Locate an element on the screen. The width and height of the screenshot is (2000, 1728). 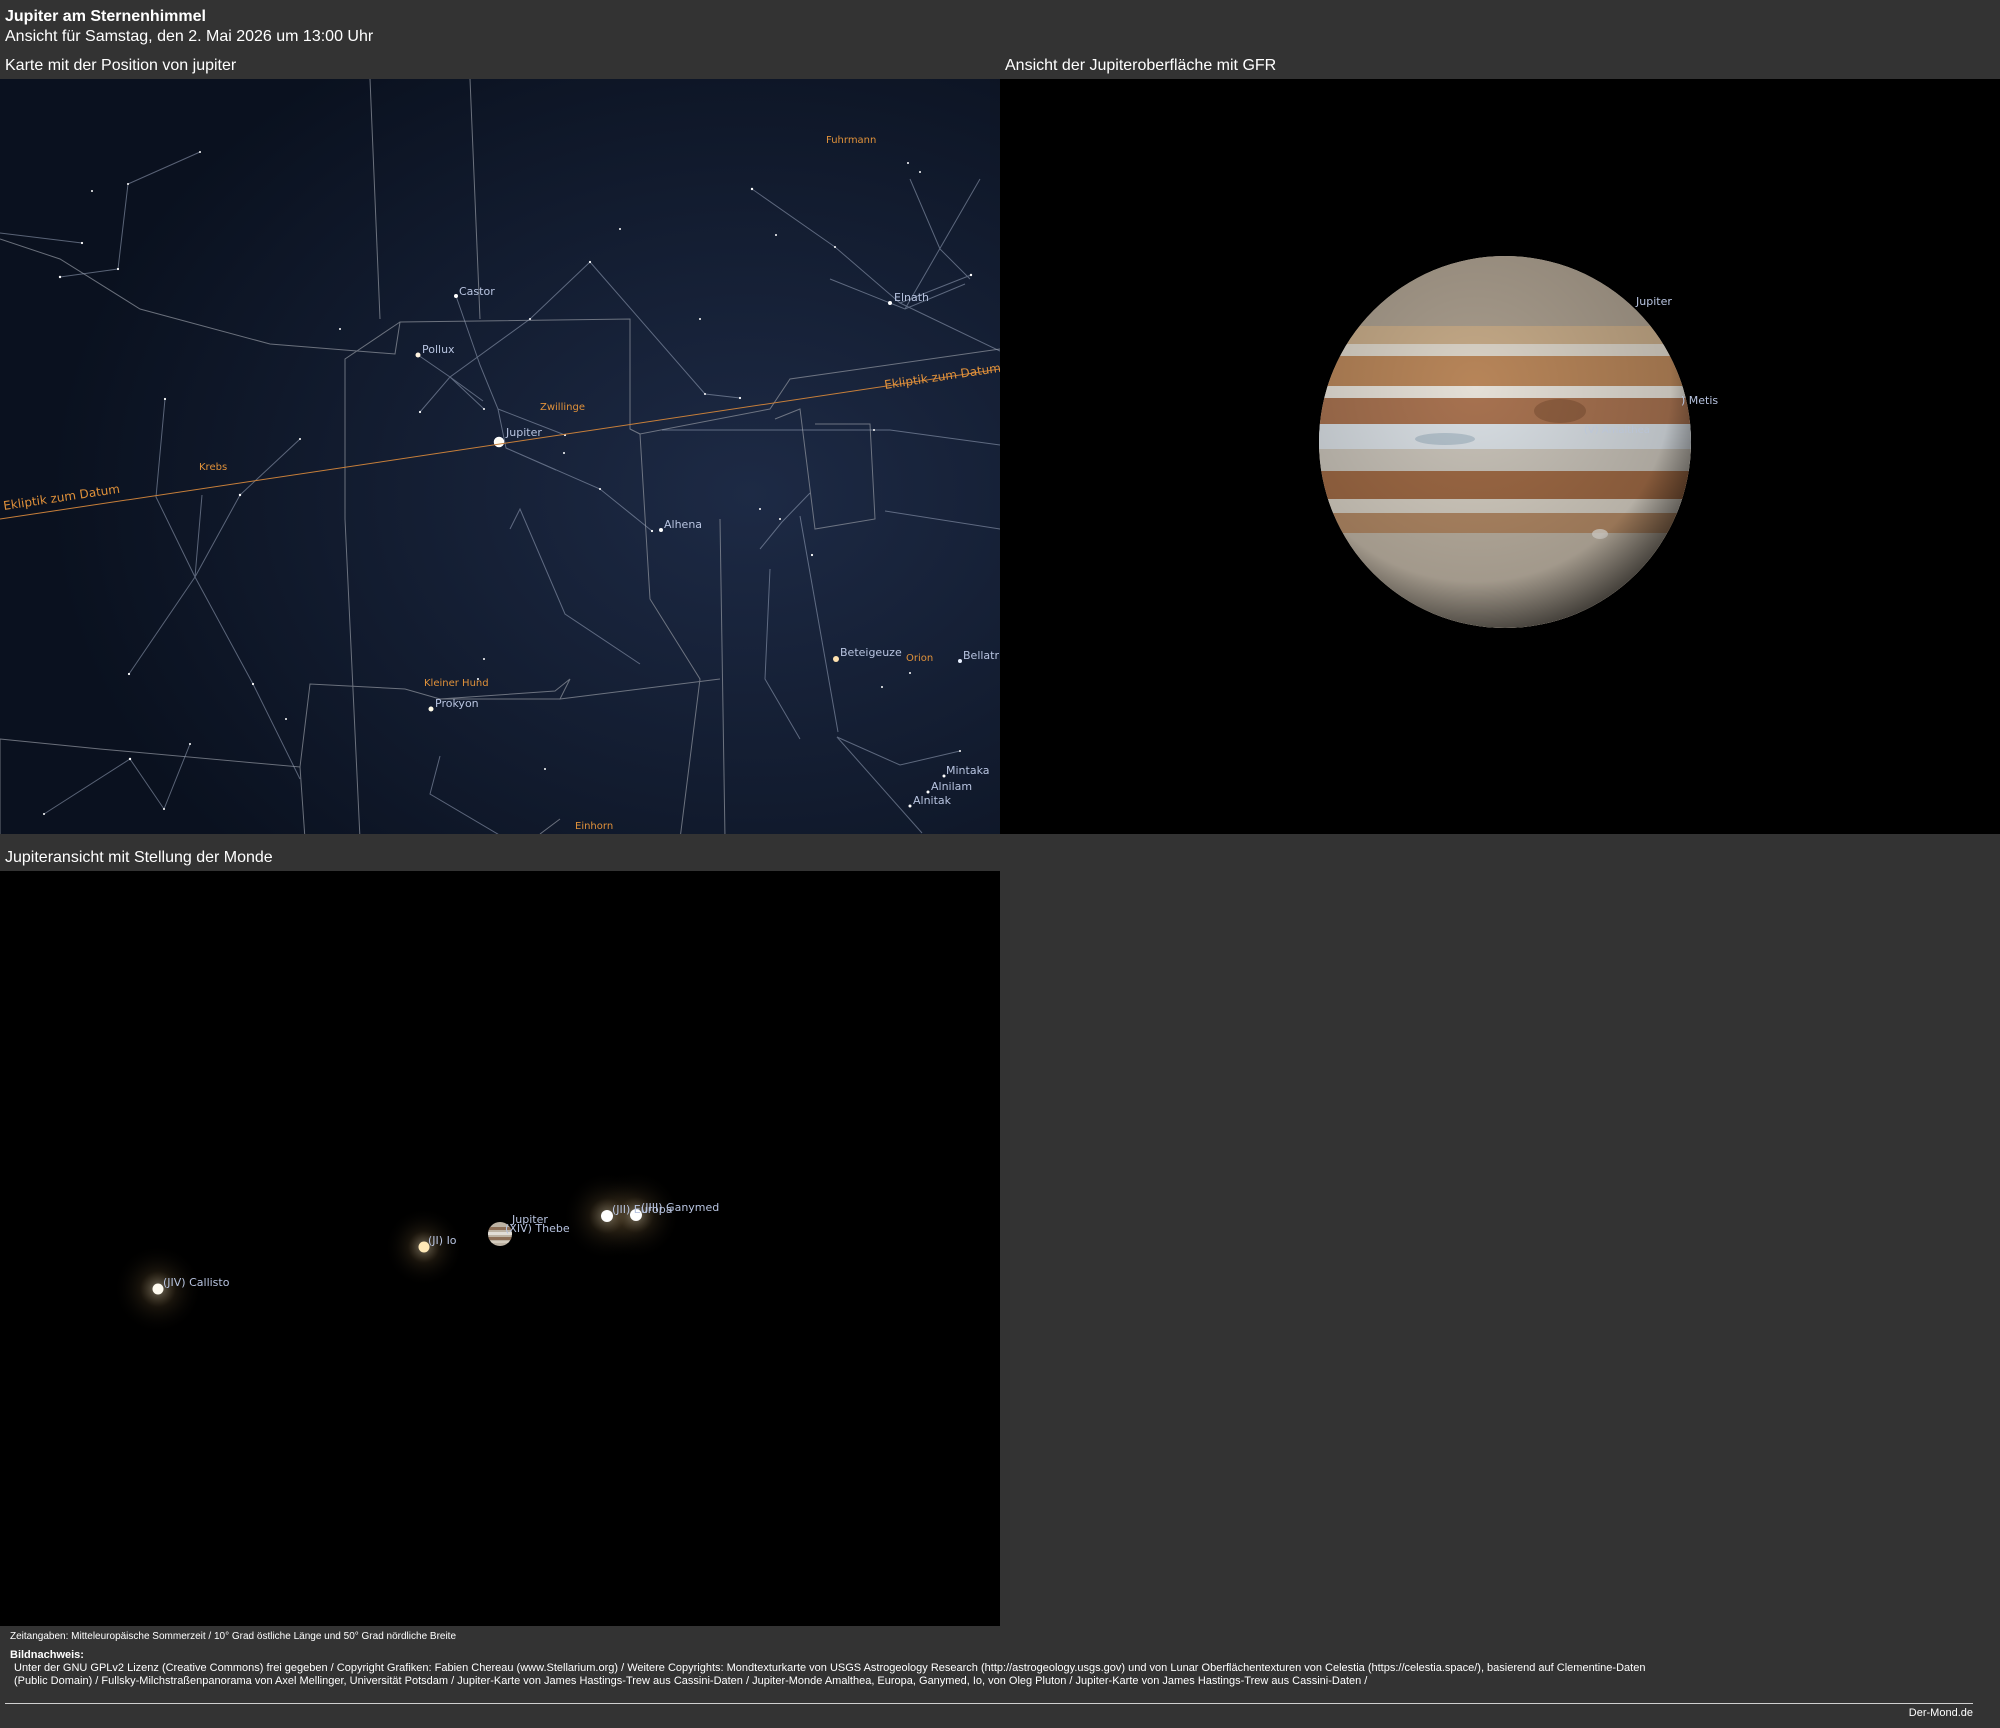
star-label: Mintaka is located at coordinates (968, 770).